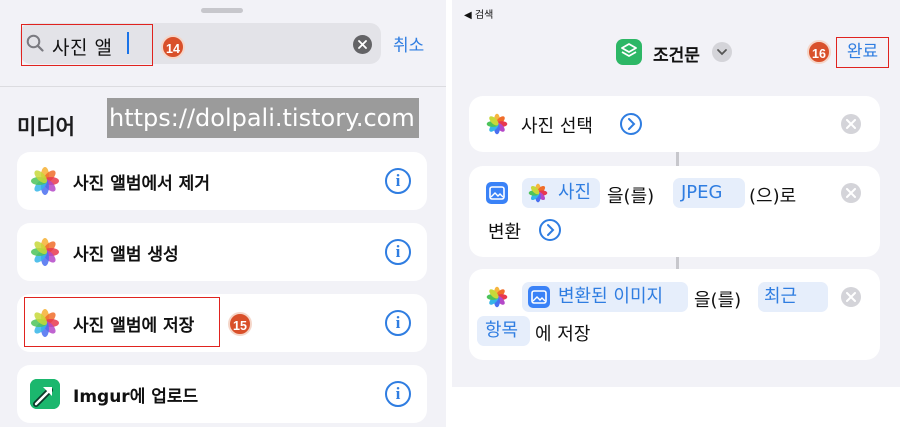 This screenshot has width=900, height=427. I want to click on done-button: 완료, so click(862, 52).